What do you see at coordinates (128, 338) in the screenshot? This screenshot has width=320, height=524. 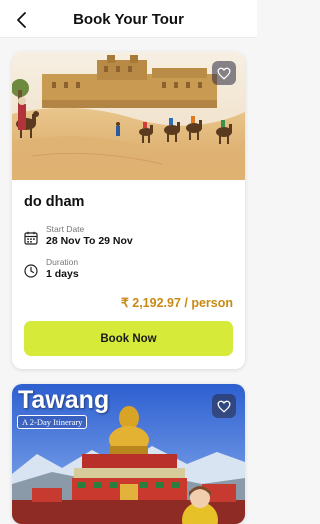 I see `book-now-button: Book Now` at bounding box center [128, 338].